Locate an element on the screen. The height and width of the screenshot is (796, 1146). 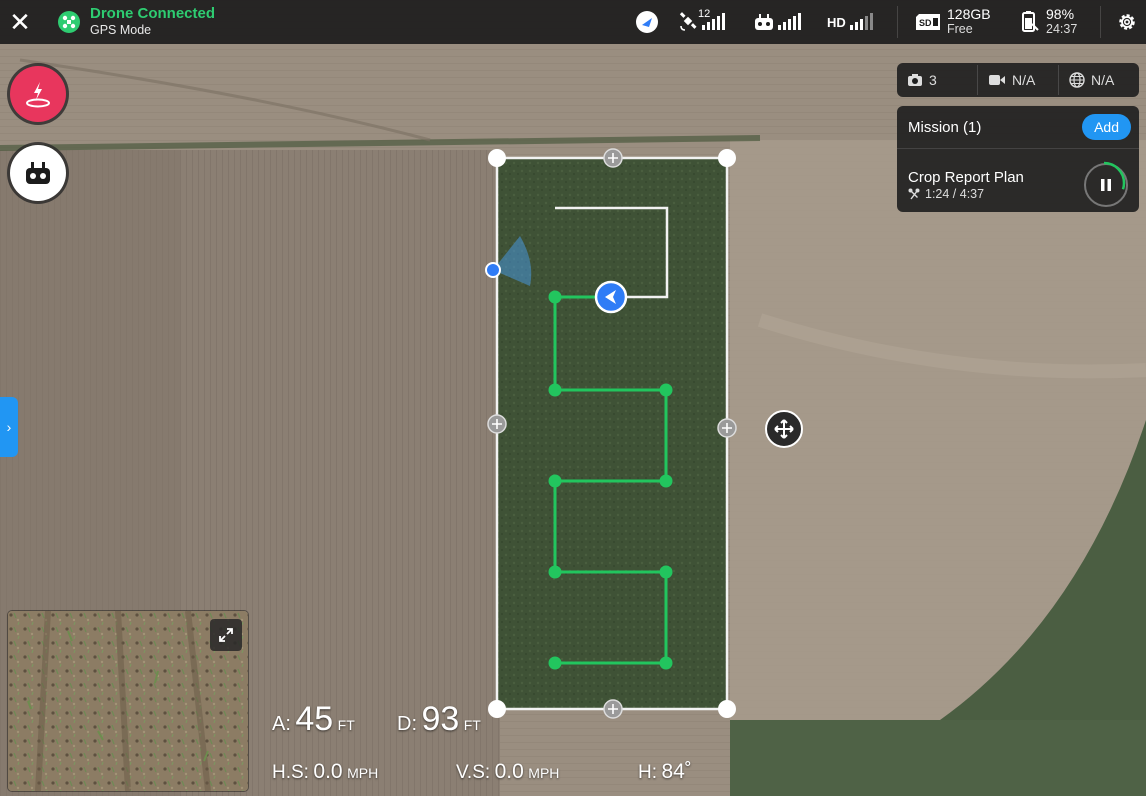
media-status-bar: 3 N/A N/A is located at coordinates (1018, 80).